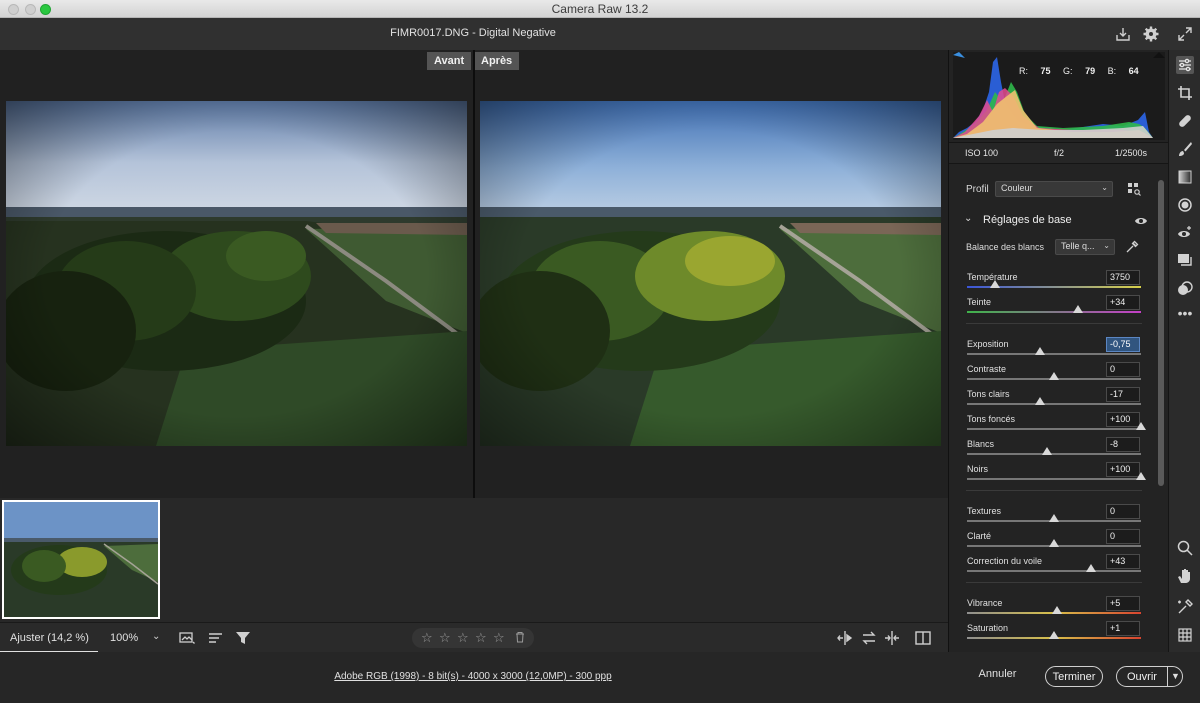 This screenshot has width=1200, height=703. I want to click on slider-value-blancs: -8, so click(1123, 444).